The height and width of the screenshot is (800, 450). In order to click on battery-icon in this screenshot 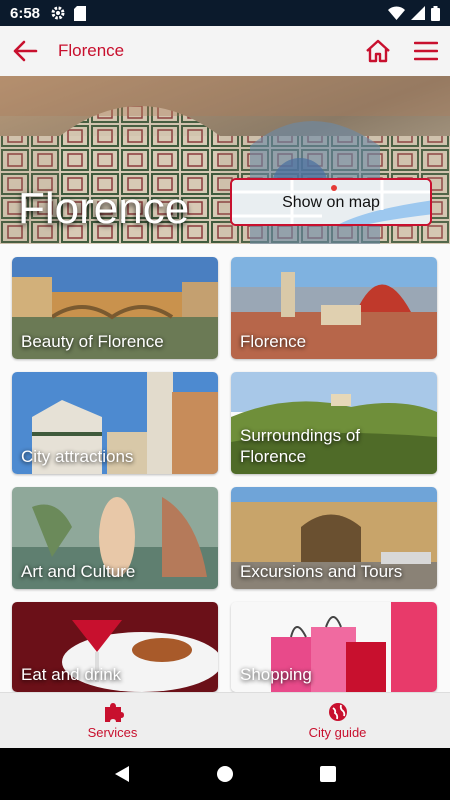, I will do `click(435, 13)`.